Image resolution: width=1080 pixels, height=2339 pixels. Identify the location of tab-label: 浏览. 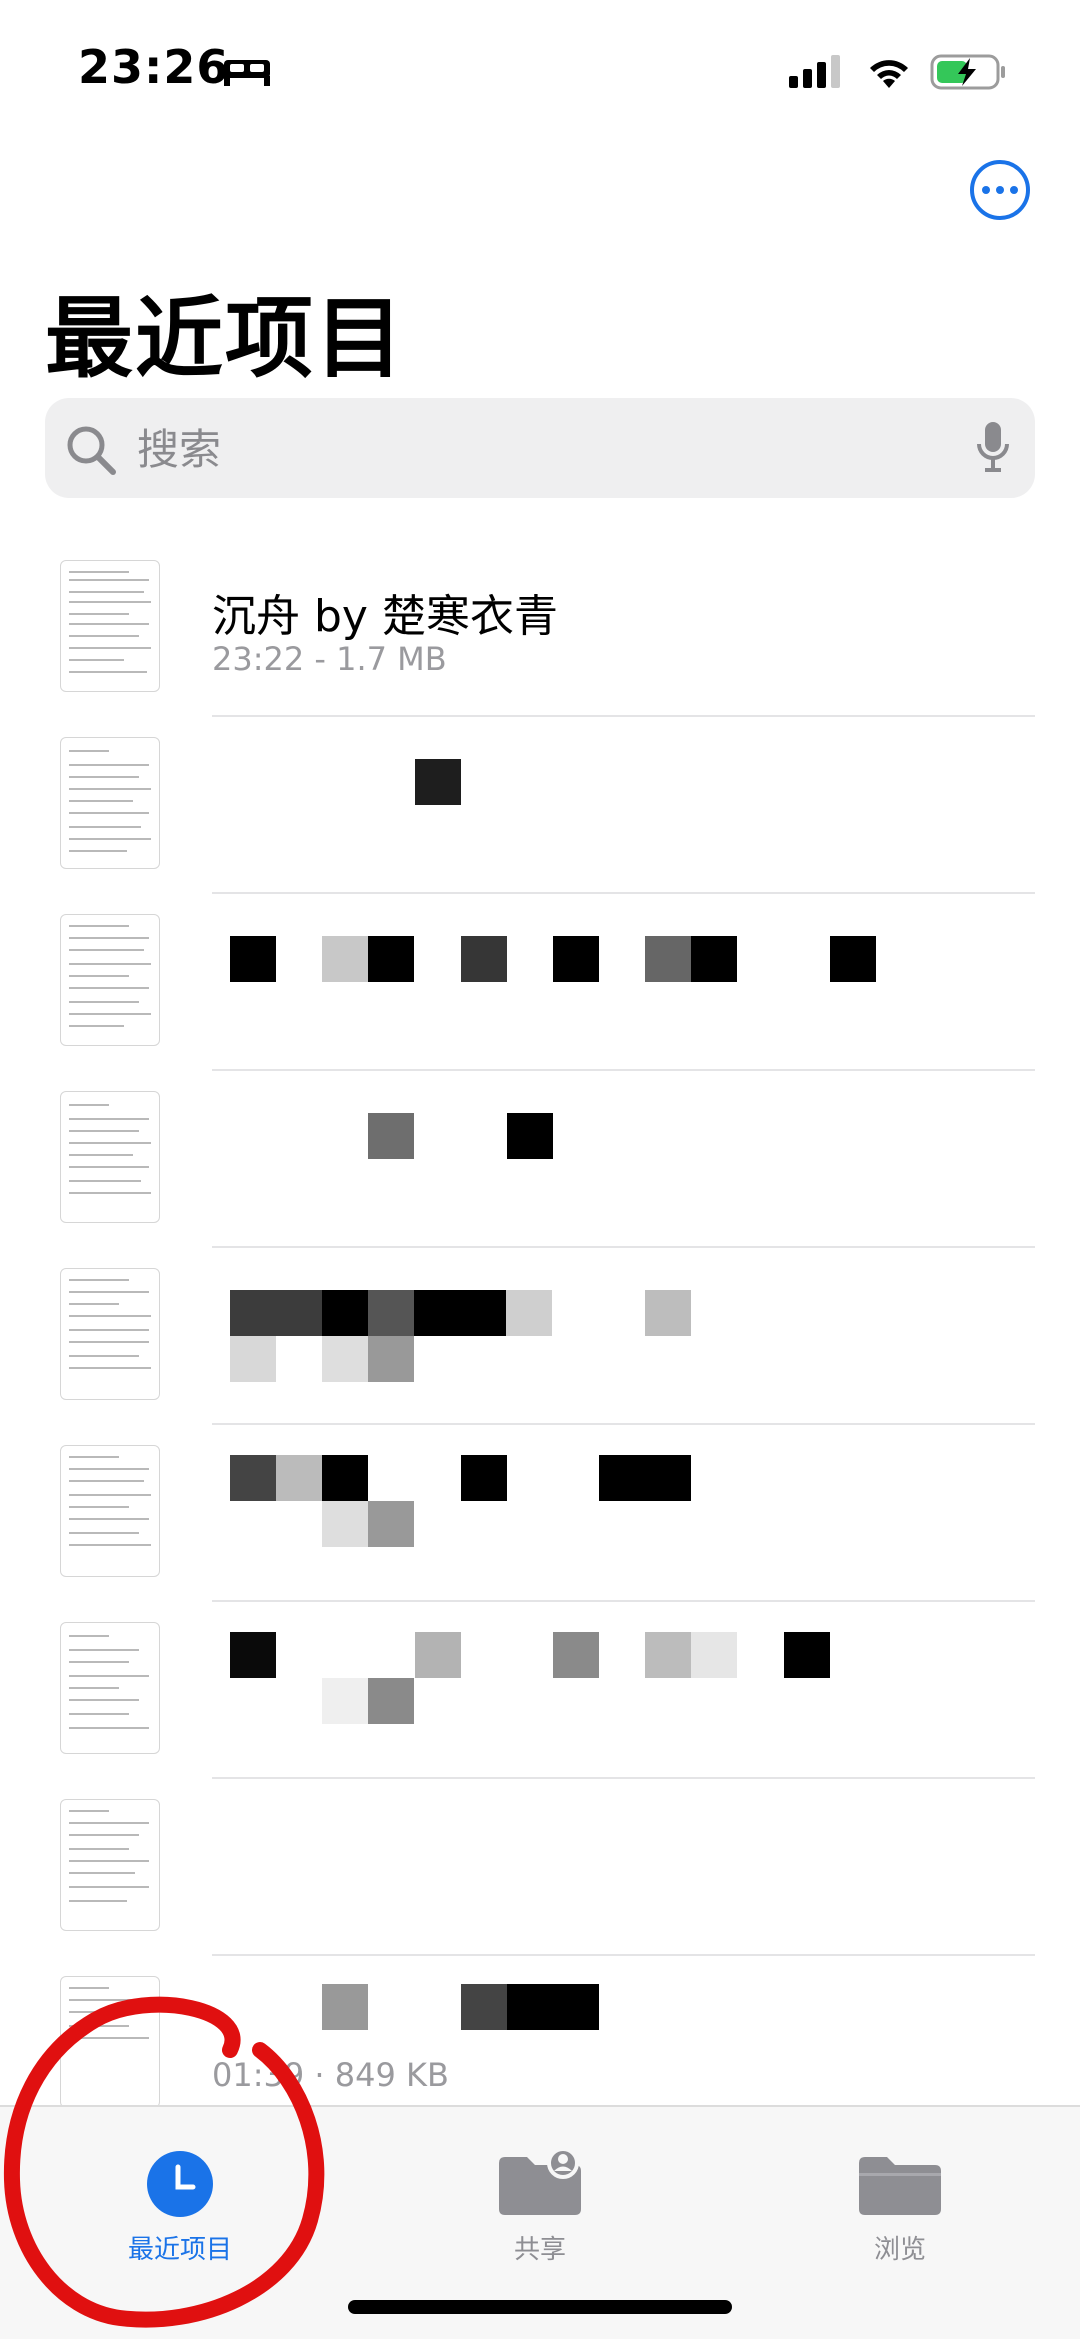
(899, 2250).